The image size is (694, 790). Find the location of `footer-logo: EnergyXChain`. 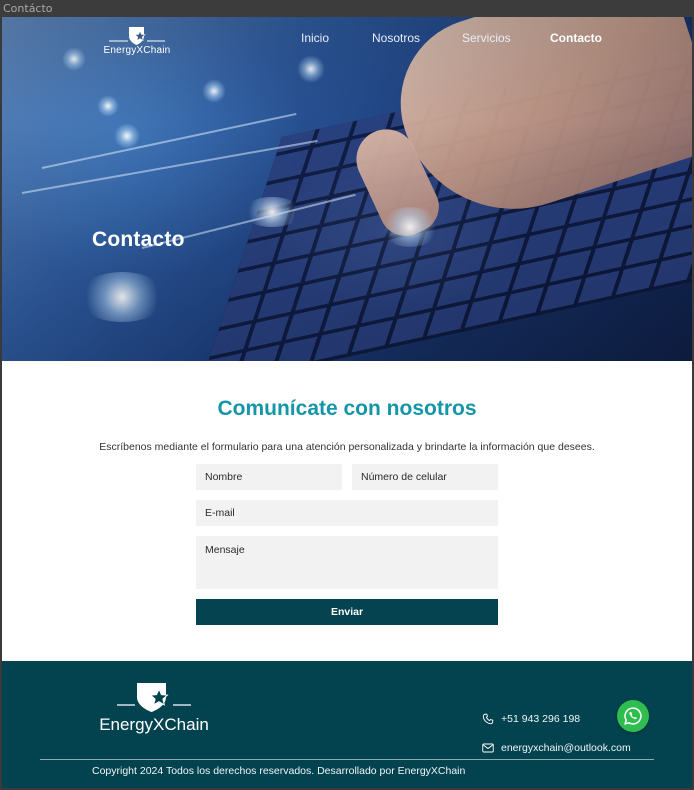

footer-logo: EnergyXChain is located at coordinates (154, 707).